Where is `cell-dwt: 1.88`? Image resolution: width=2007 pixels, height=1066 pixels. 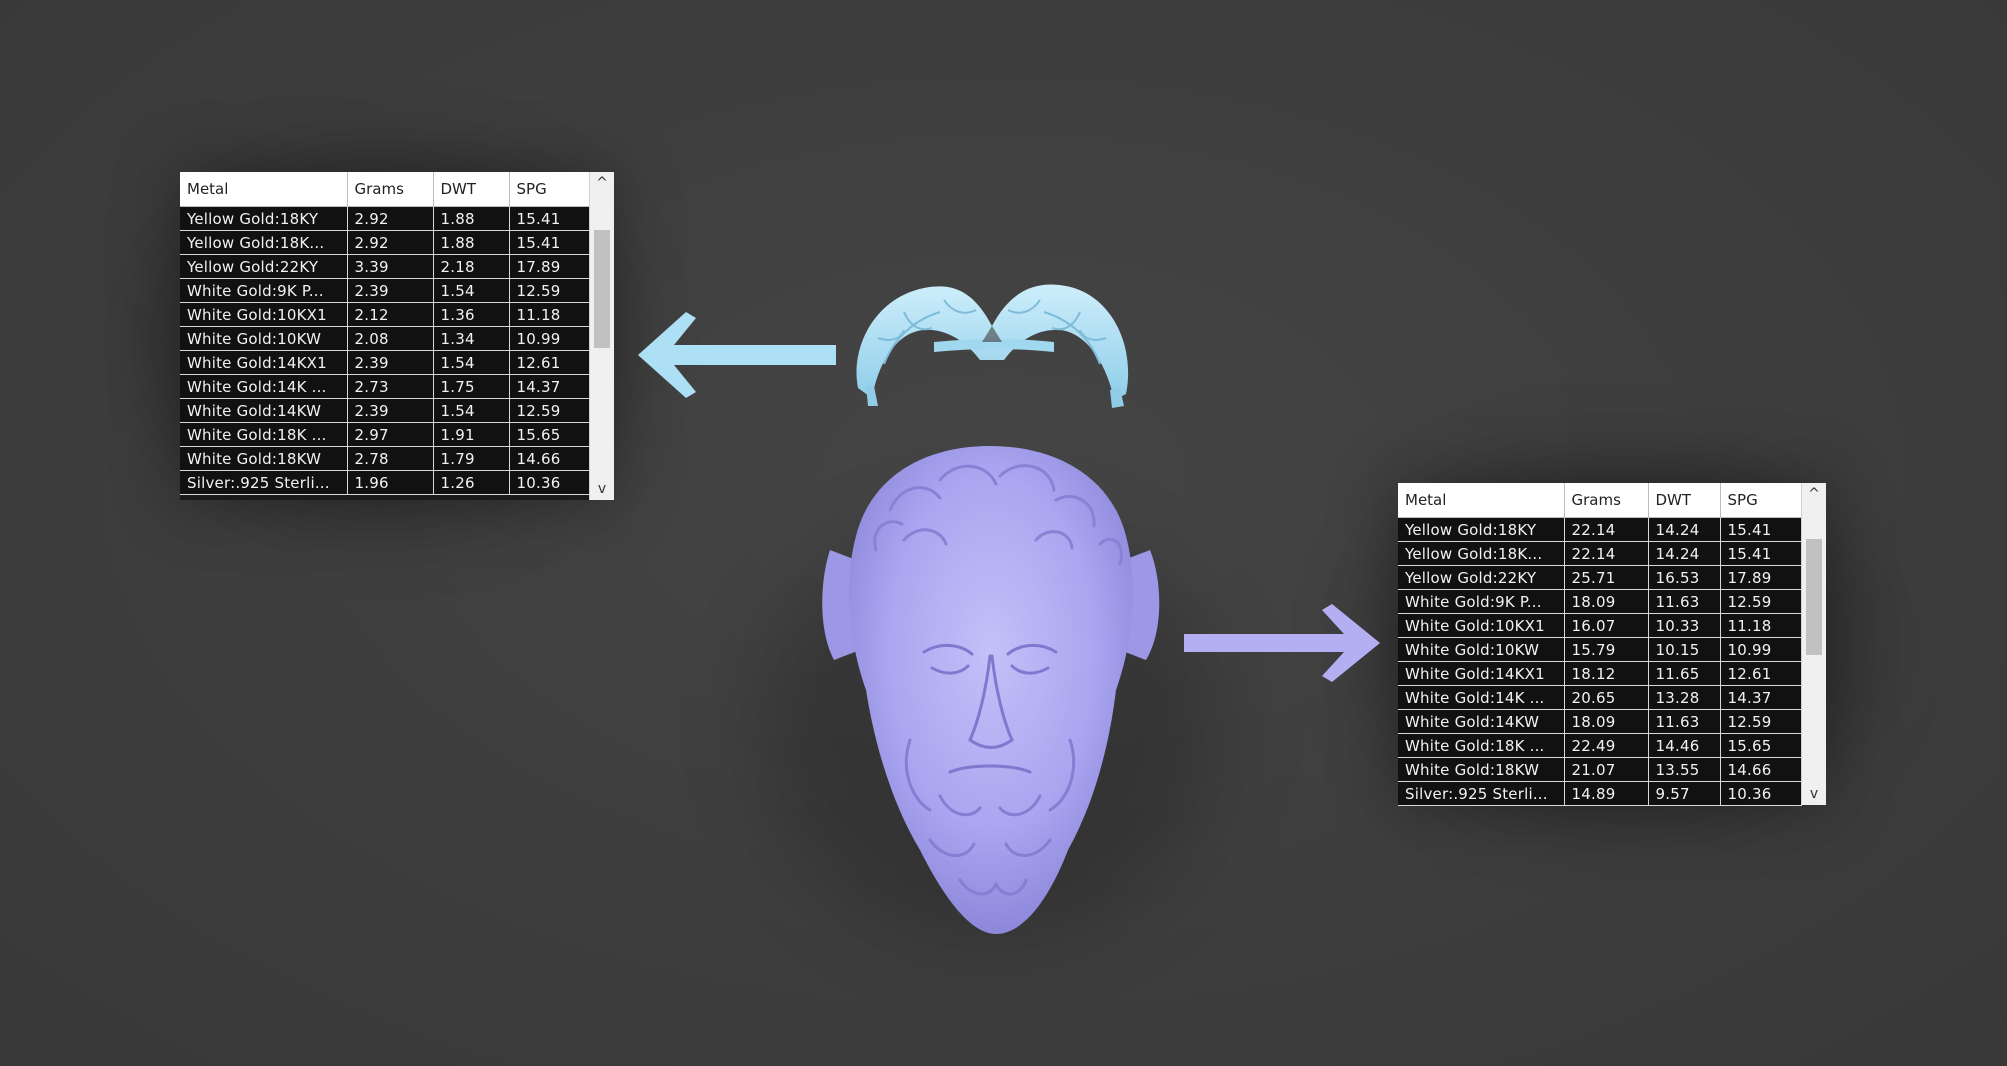
cell-dwt: 1.88 is located at coordinates (471, 218).